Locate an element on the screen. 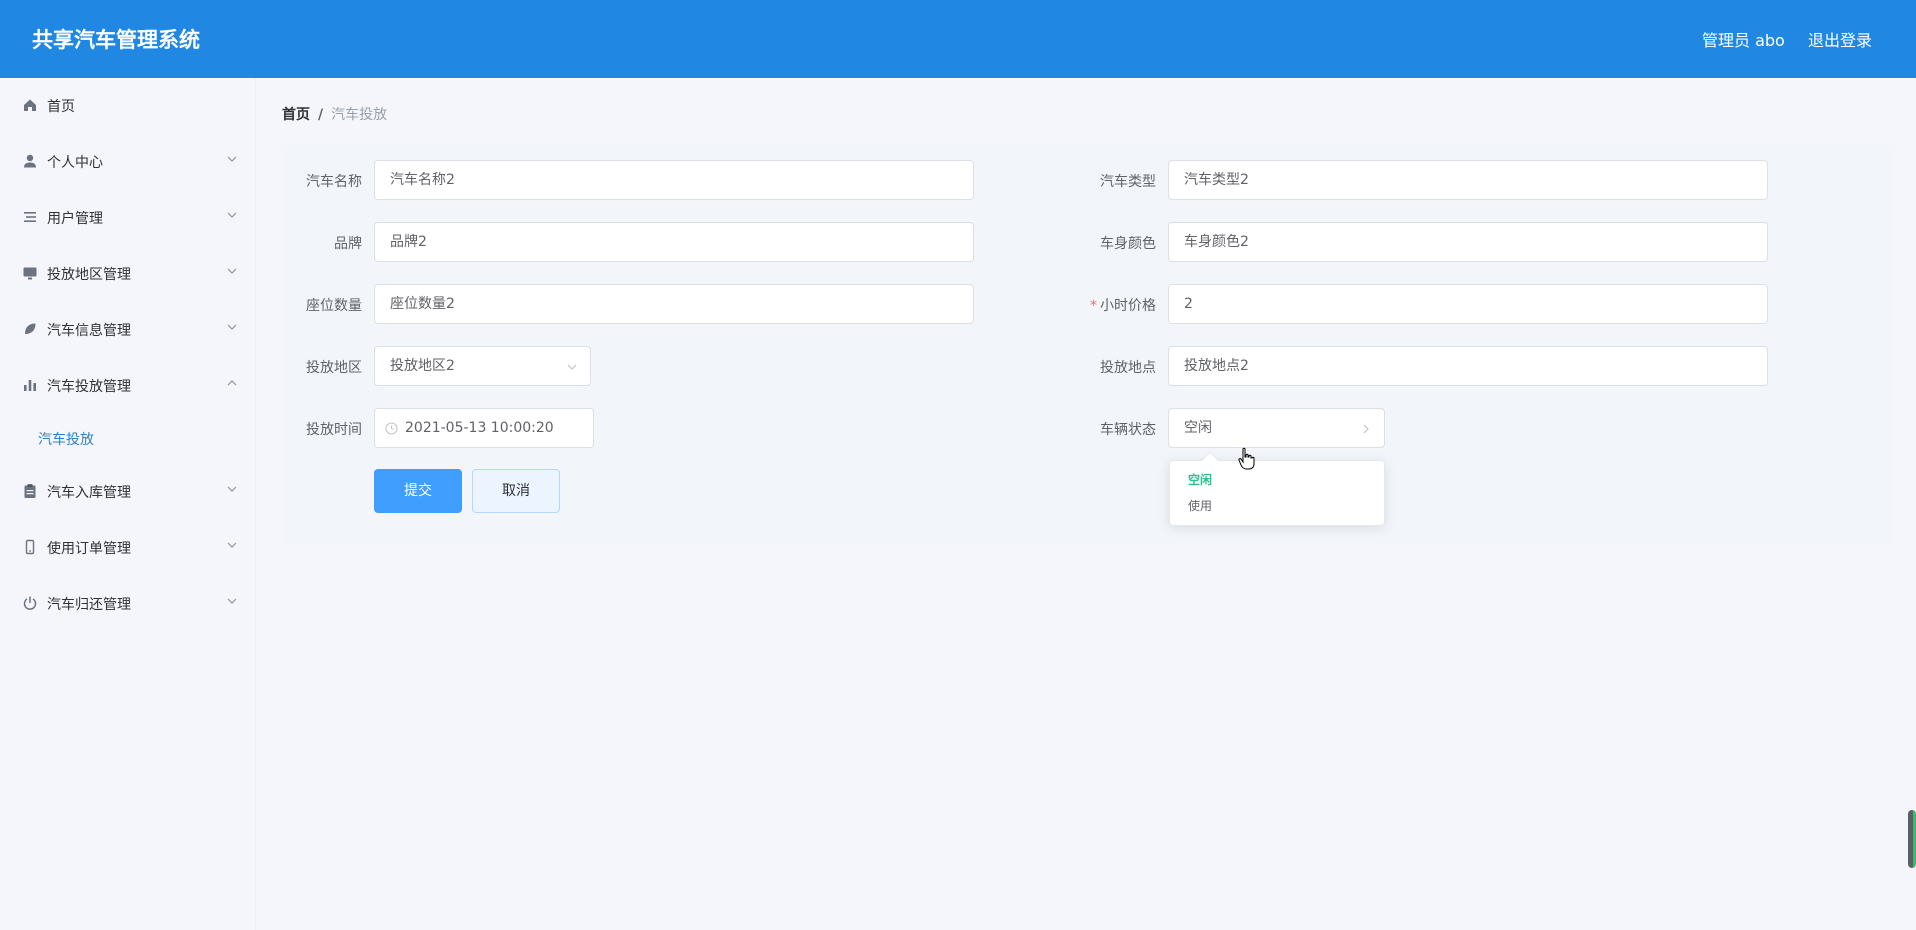 This screenshot has width=1916, height=930. location-label: 投放地点 is located at coordinates (1128, 368).